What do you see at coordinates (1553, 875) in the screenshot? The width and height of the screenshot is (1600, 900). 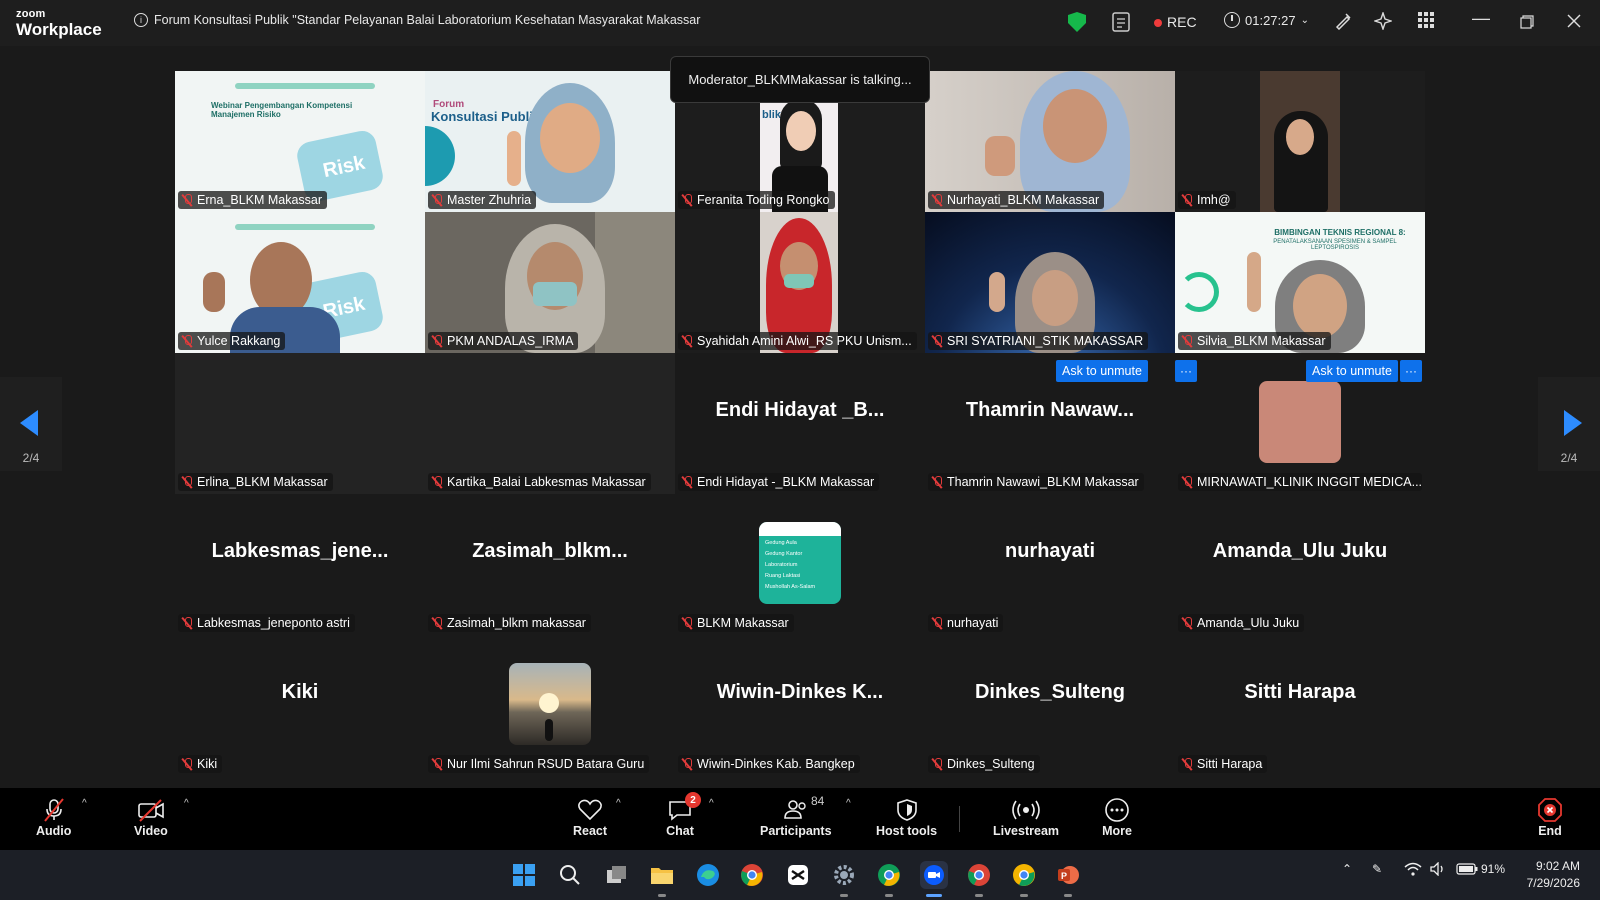 I see `system-clock: 9:02 AM 7/29/2026` at bounding box center [1553, 875].